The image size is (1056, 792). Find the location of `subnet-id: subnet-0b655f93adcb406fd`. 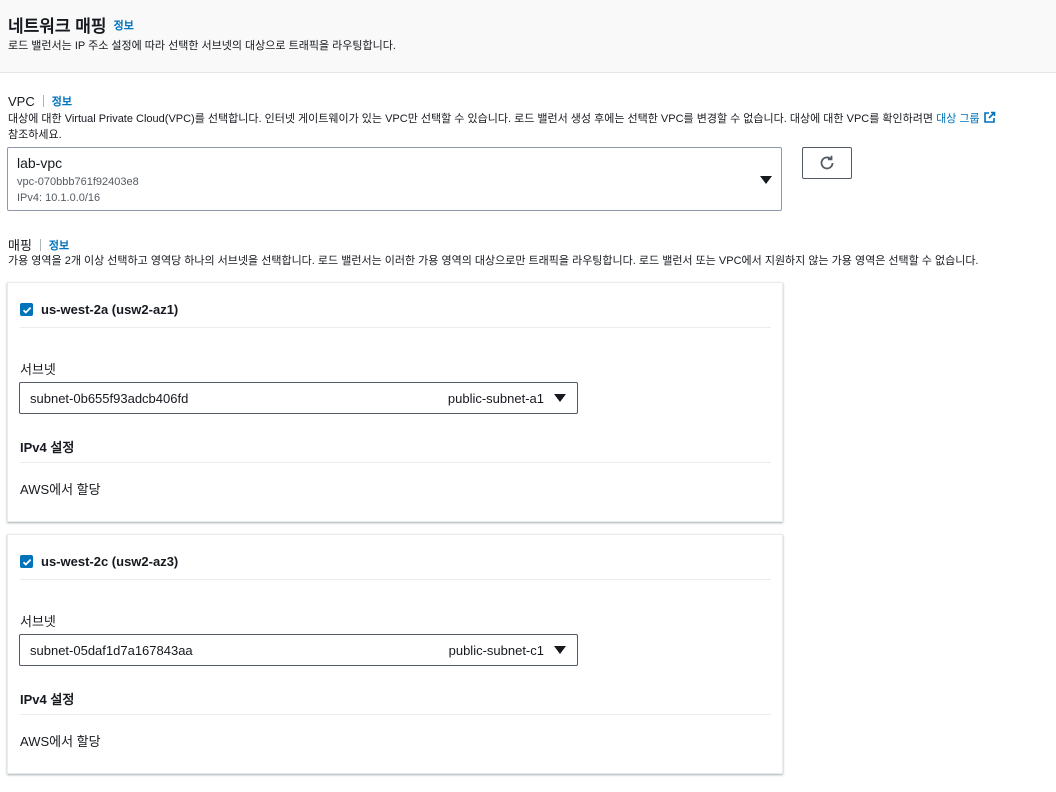

subnet-id: subnet-0b655f93adcb406fd is located at coordinates (109, 398).